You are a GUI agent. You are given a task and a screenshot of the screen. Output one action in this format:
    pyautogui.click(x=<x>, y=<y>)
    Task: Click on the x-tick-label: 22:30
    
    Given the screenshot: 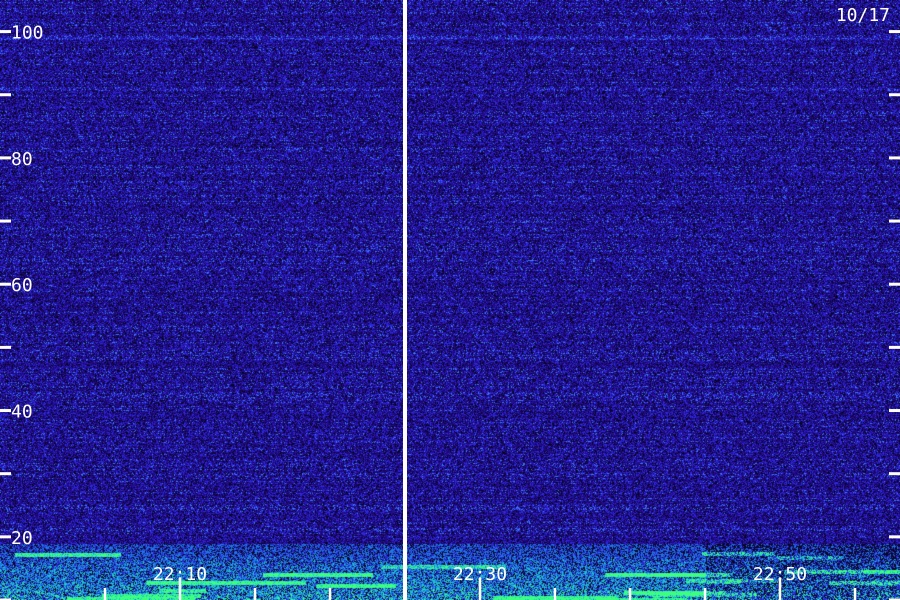 What is the action you would take?
    pyautogui.click(x=480, y=574)
    